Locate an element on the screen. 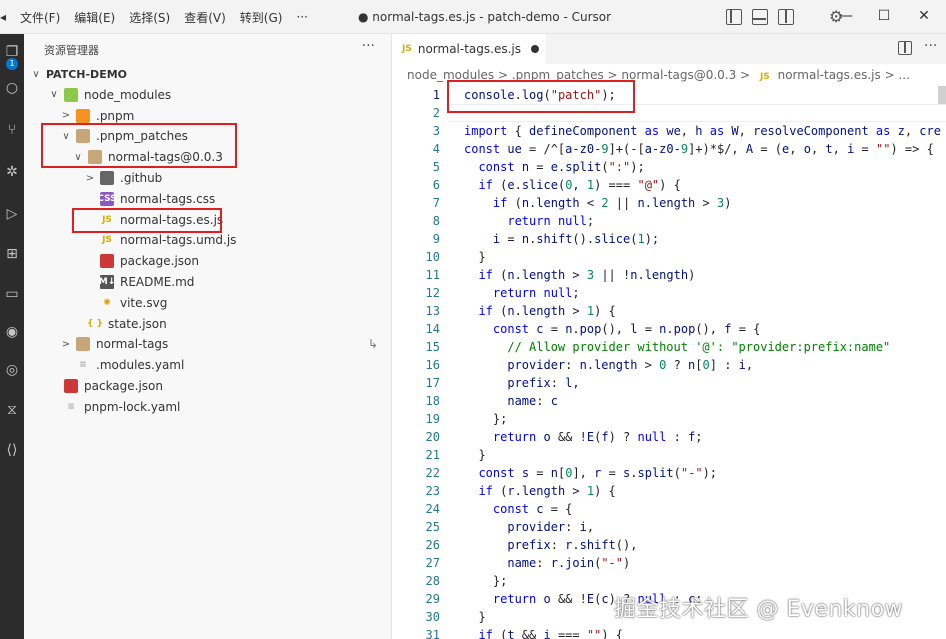 The image size is (946, 639). code-line: 23 if (r.length > 1) { is located at coordinates (669, 491).